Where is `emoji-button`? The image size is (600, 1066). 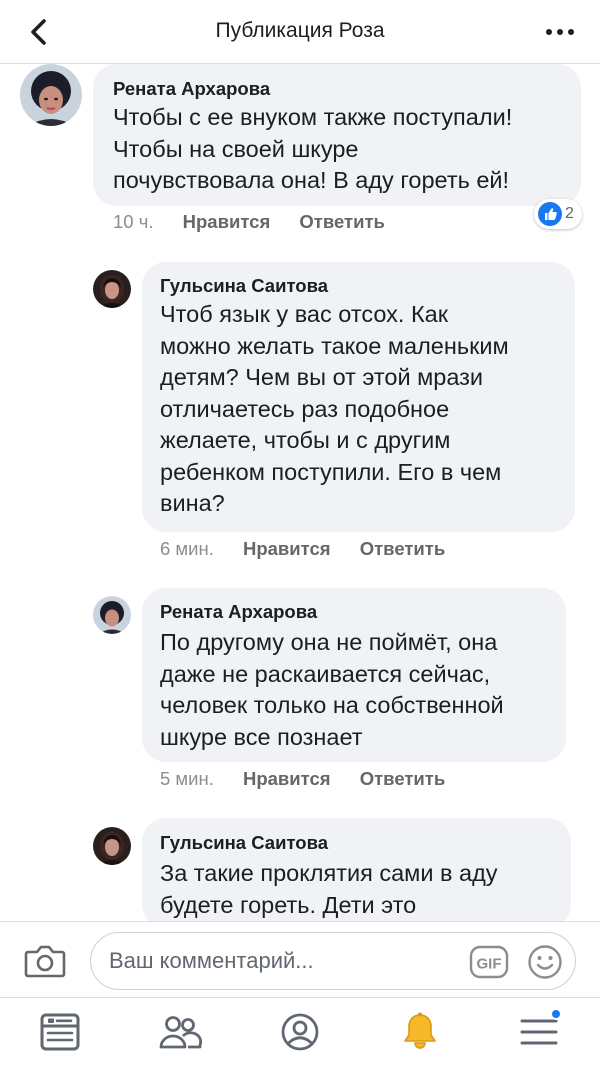
emoji-button is located at coordinates (545, 962).